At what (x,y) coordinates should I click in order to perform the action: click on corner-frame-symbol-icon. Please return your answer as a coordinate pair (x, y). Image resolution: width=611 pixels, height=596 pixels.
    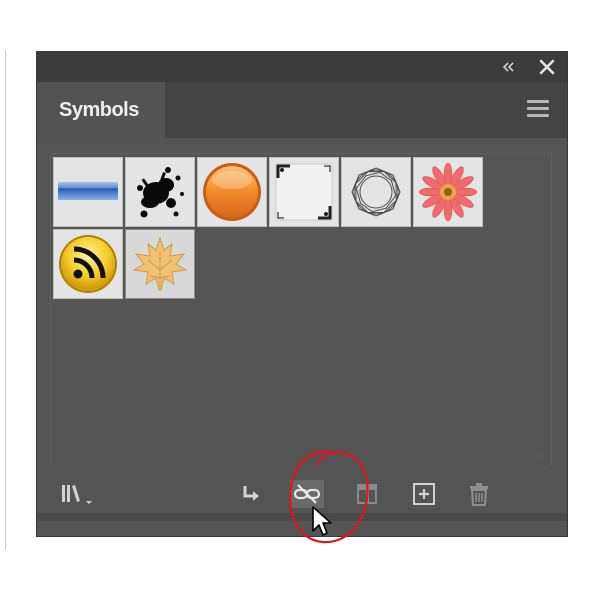
    Looking at the image, I should click on (304, 192).